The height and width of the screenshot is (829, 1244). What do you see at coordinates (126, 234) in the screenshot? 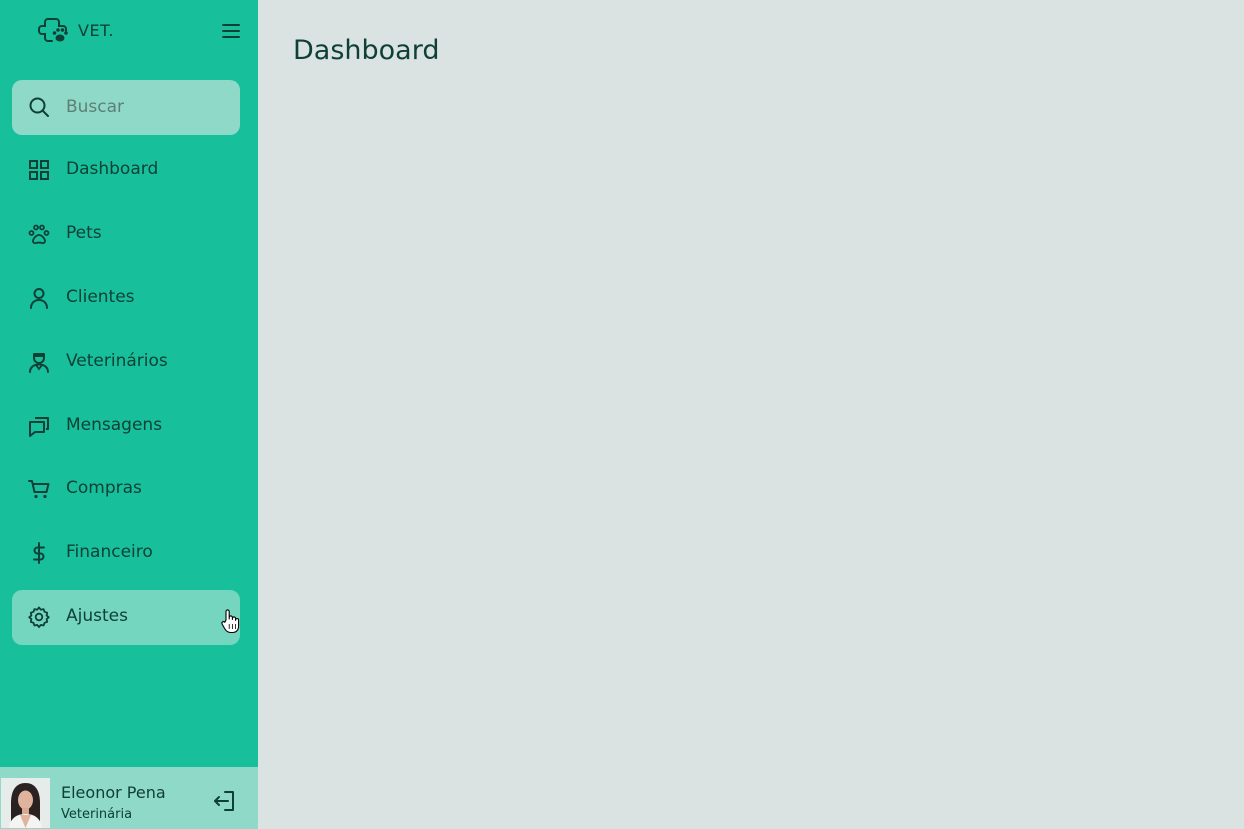
I see `sidebar-item-pets: Pets` at bounding box center [126, 234].